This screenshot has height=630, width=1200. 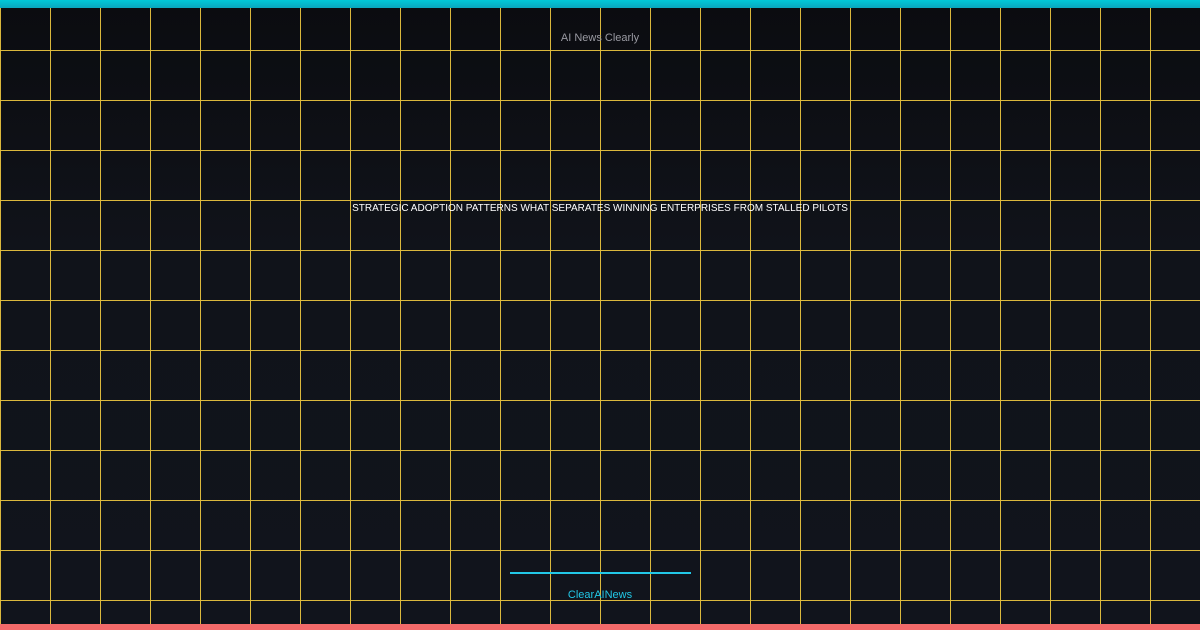 What do you see at coordinates (600, 573) in the screenshot?
I see `brand-underline` at bounding box center [600, 573].